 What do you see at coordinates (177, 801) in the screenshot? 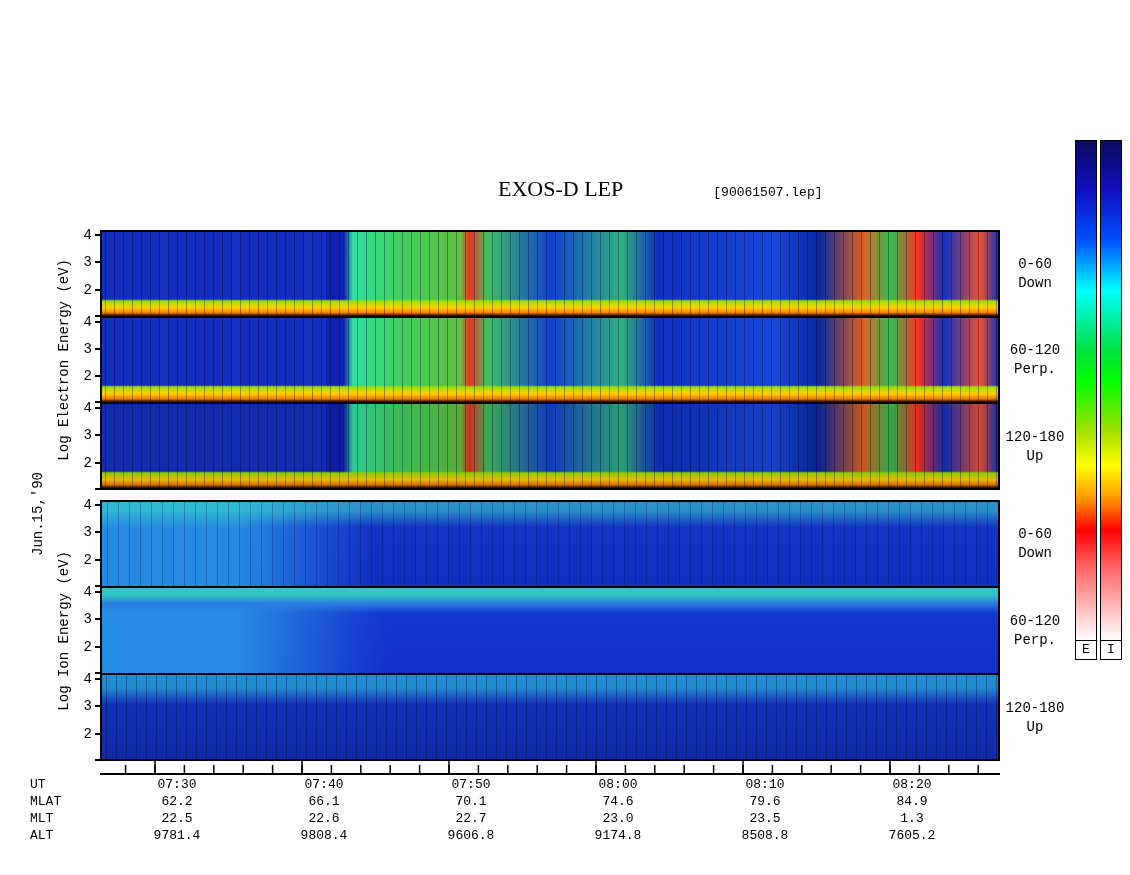
I see `axis-value: 62.2` at bounding box center [177, 801].